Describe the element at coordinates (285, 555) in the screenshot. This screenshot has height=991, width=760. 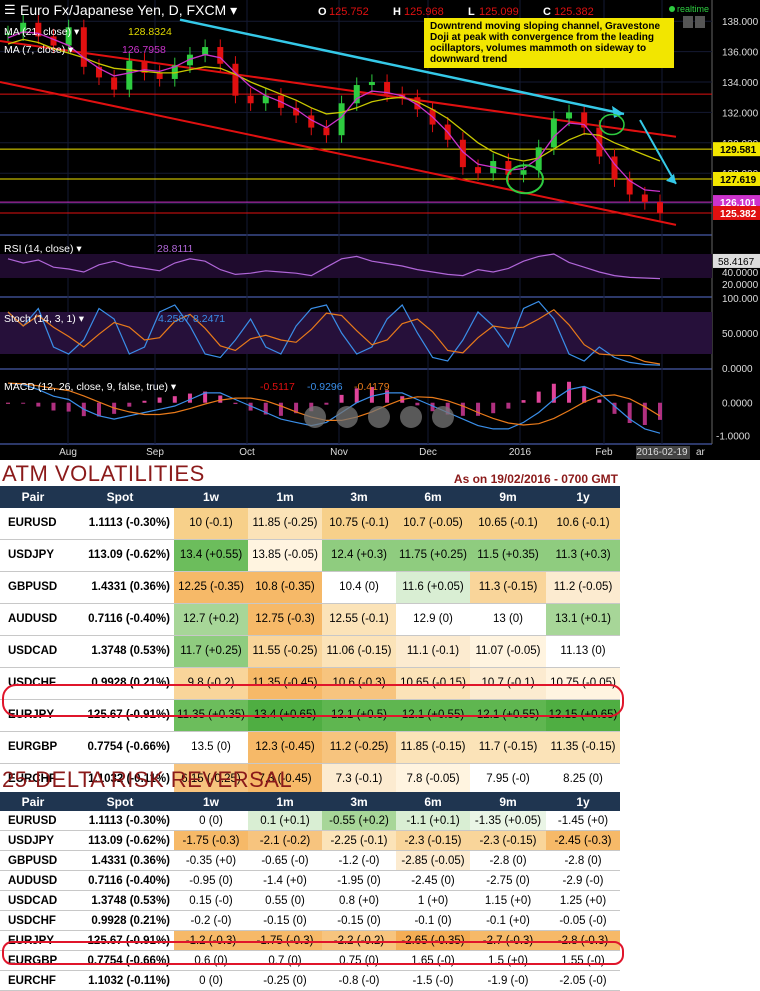
I see `value-cell: 13.85 (-0.05)` at that location.